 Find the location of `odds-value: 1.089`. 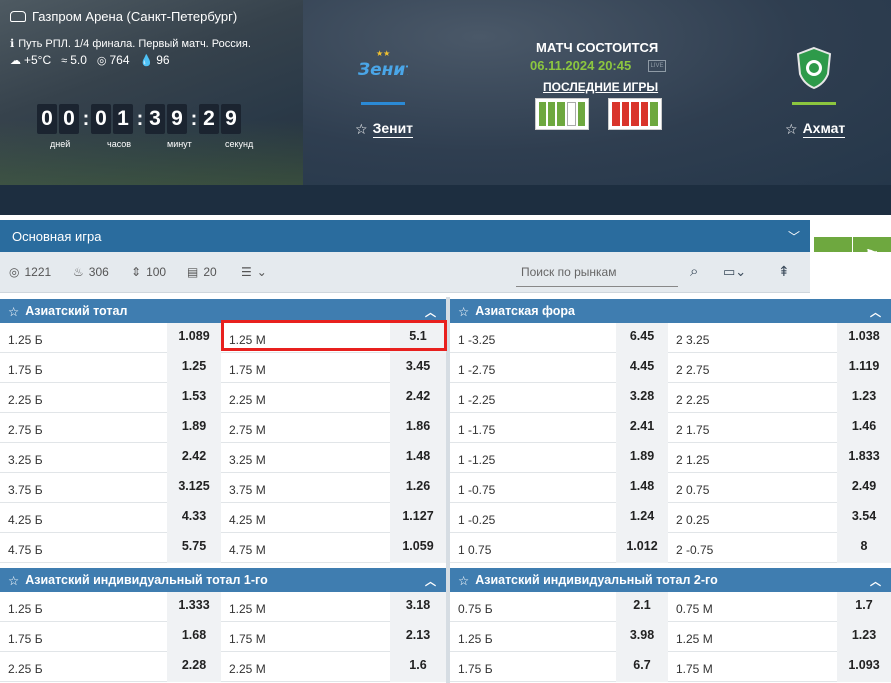

odds-value: 1.089 is located at coordinates (194, 338).